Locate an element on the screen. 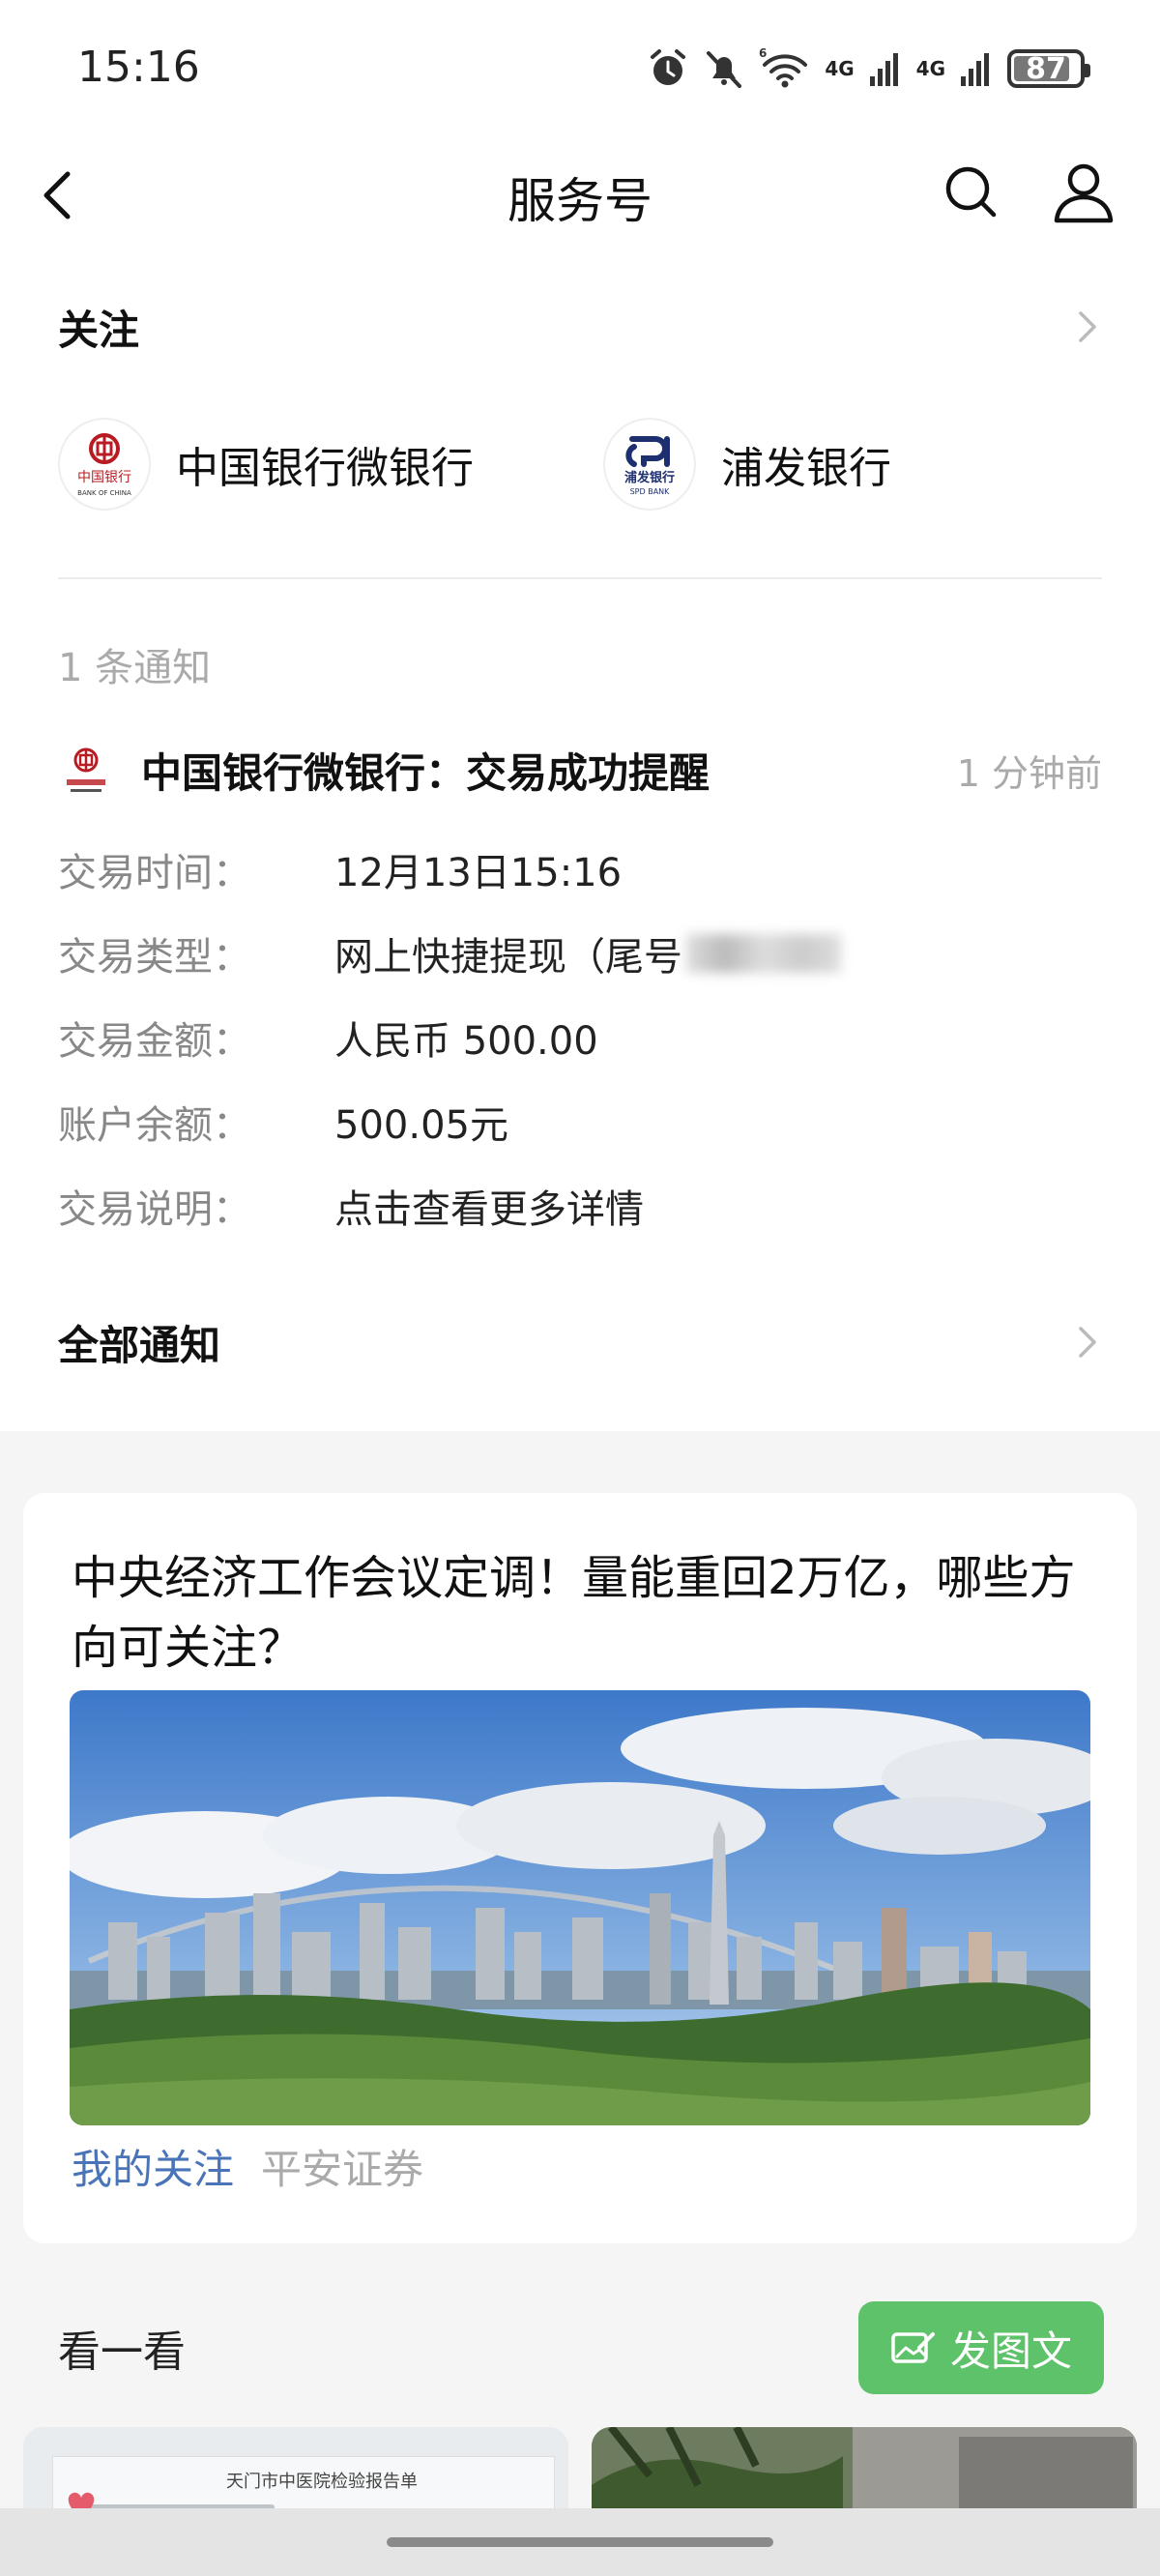  battery-level: 87 is located at coordinates (1046, 68).